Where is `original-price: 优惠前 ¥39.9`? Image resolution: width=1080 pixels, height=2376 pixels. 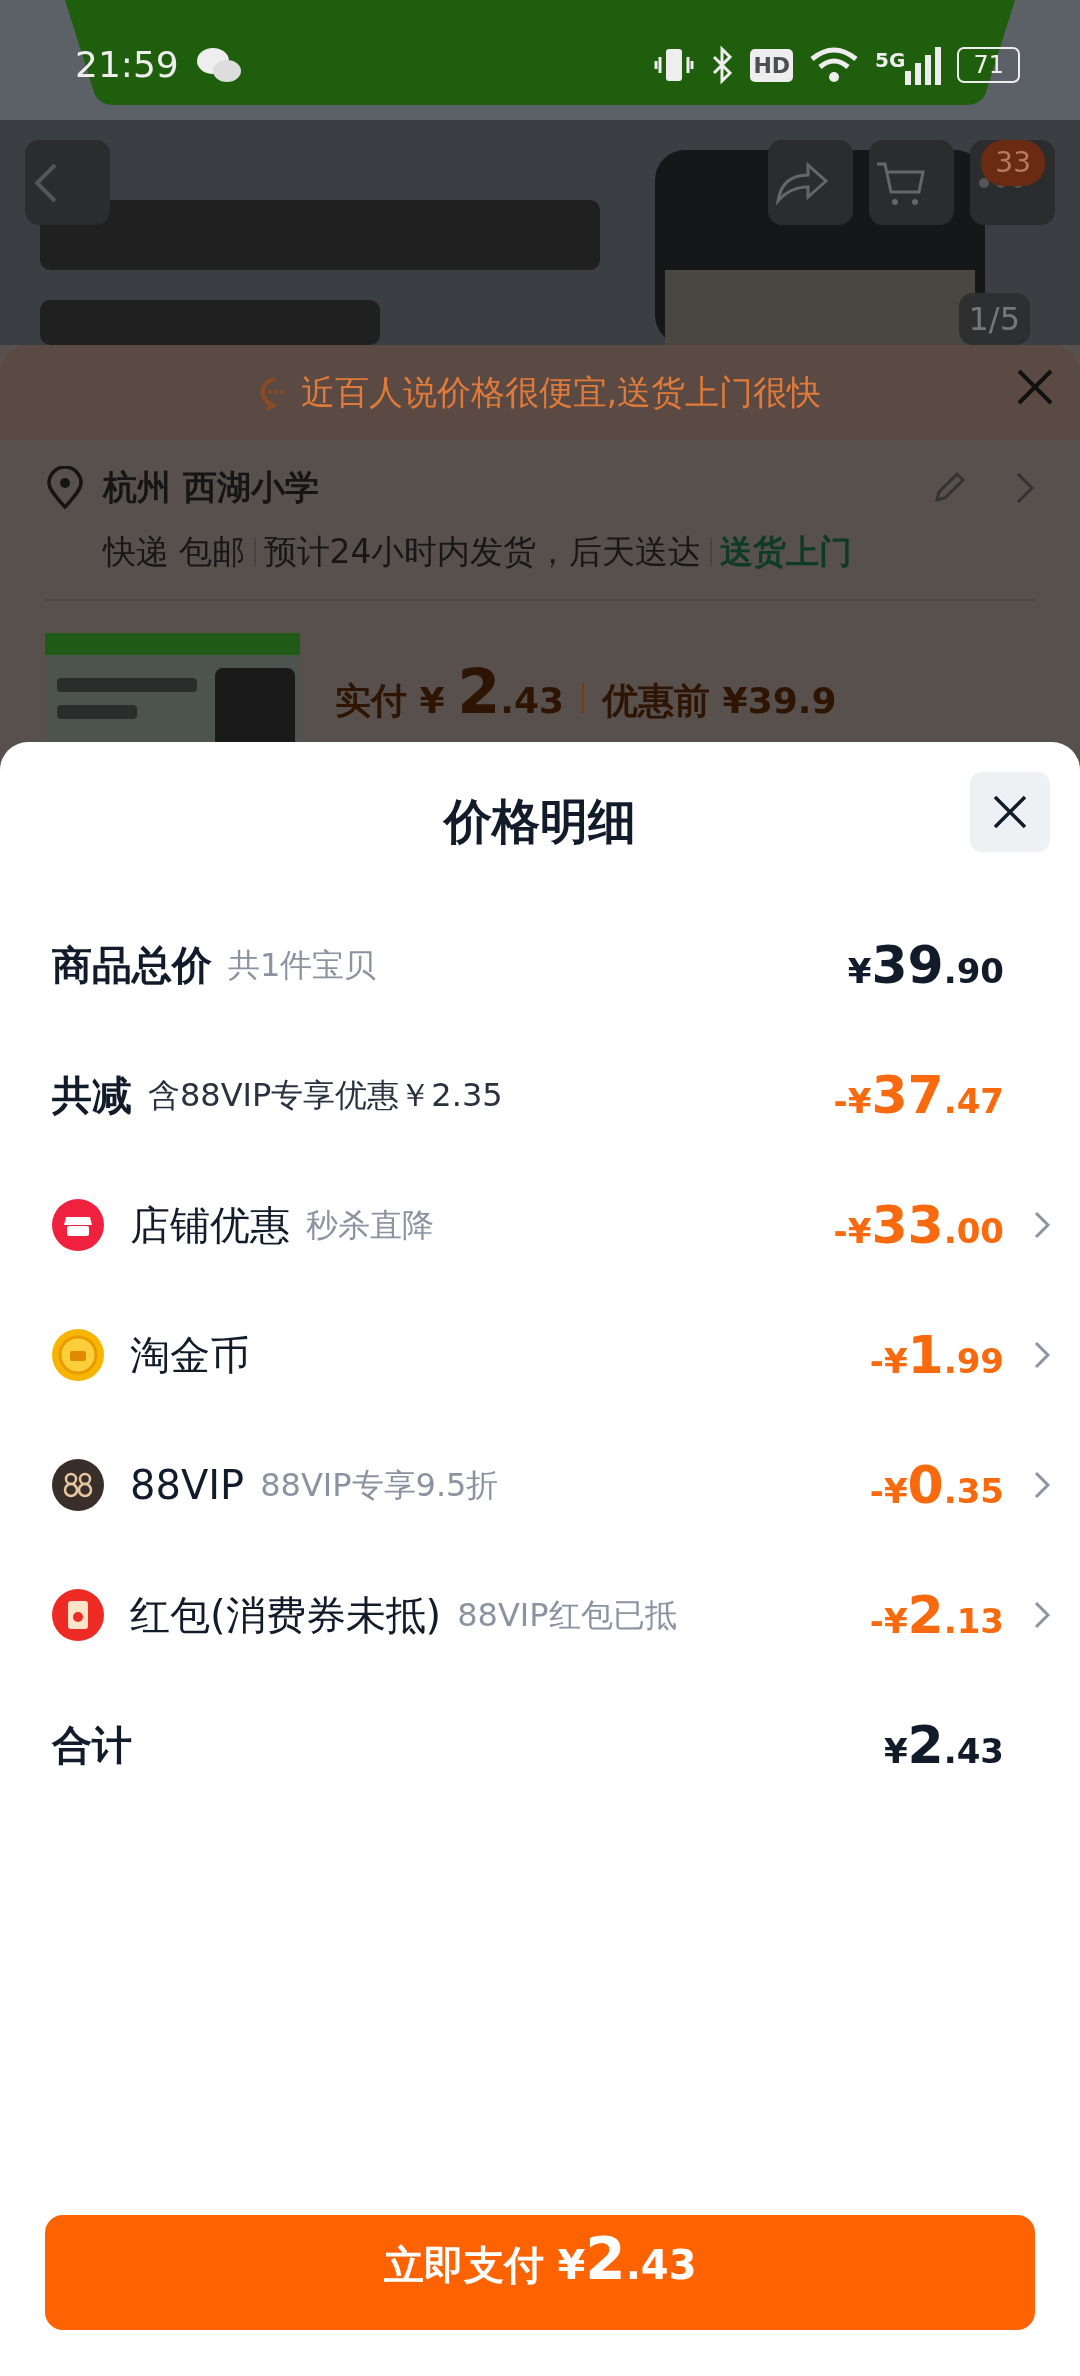 original-price: 优惠前 ¥39.9 is located at coordinates (719, 700).